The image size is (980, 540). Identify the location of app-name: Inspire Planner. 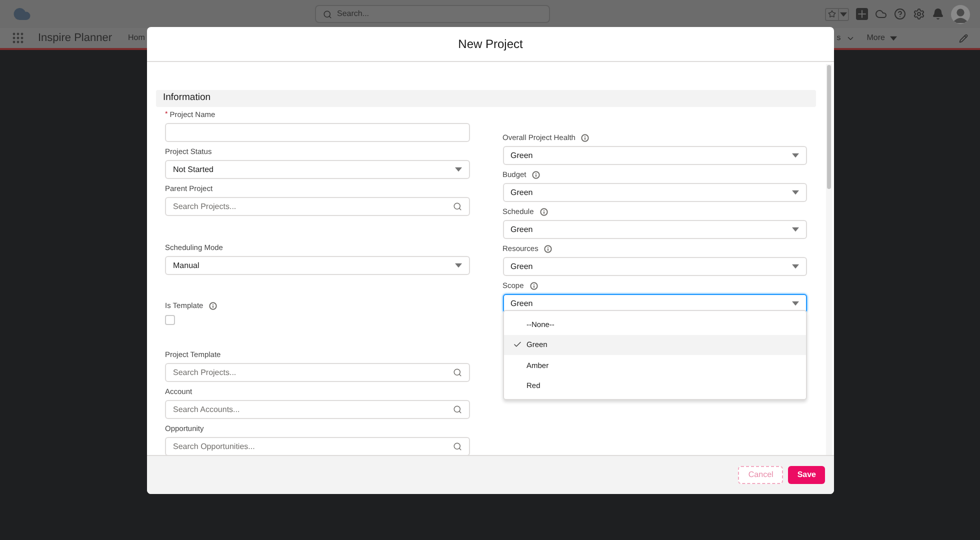
(75, 38).